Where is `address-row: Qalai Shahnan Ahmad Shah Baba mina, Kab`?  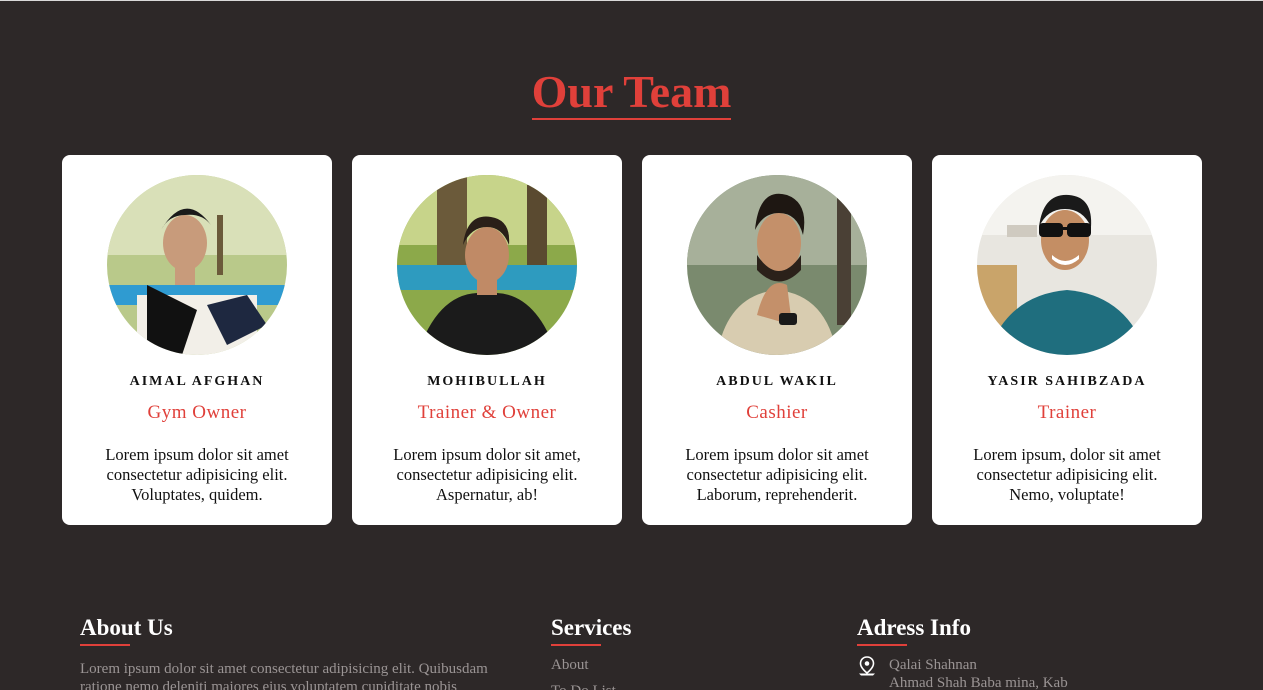 address-row: Qalai Shahnan Ahmad Shah Baba mina, Kab is located at coordinates (962, 673).